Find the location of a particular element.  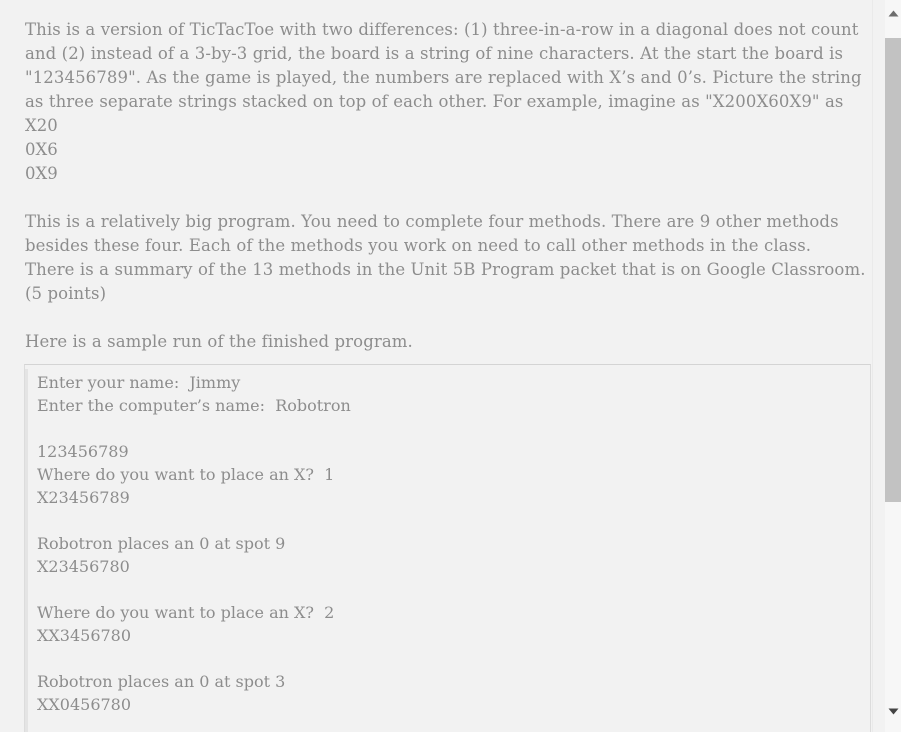

sample-line: X23456780 is located at coordinates (83, 566).